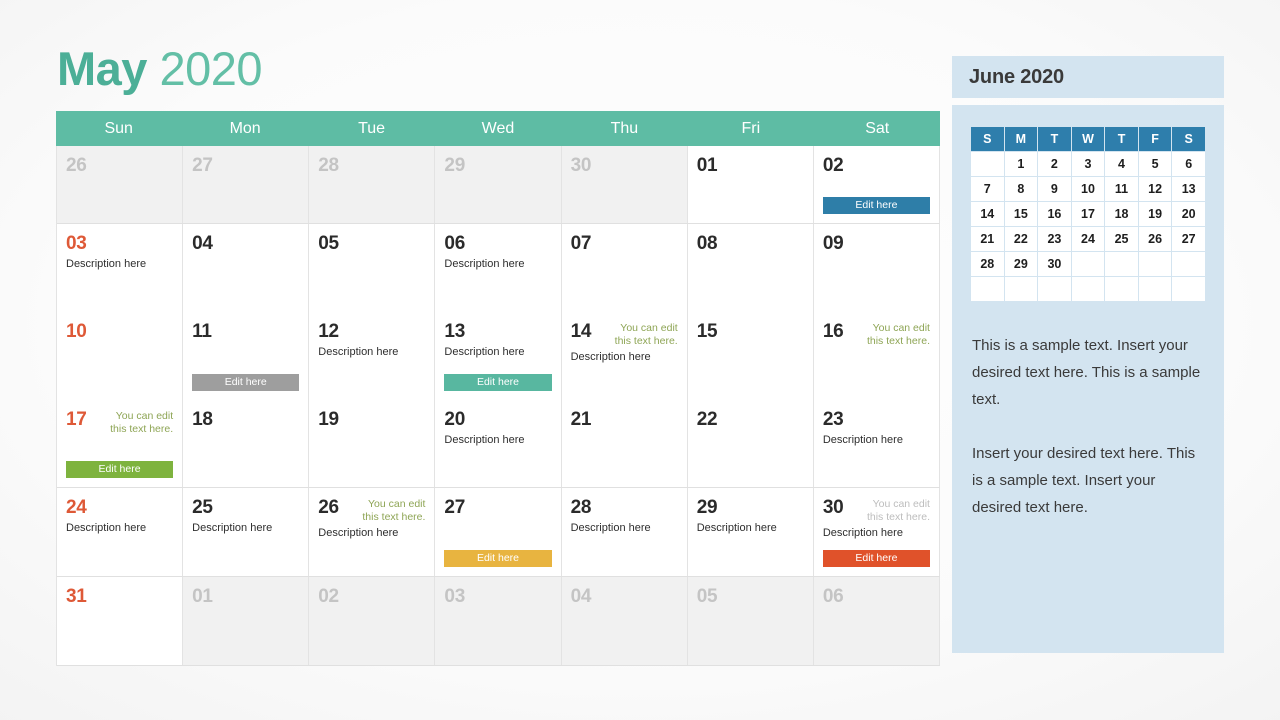 The width and height of the screenshot is (1280, 720). I want to click on mini-day-4: 4, so click(1121, 164).